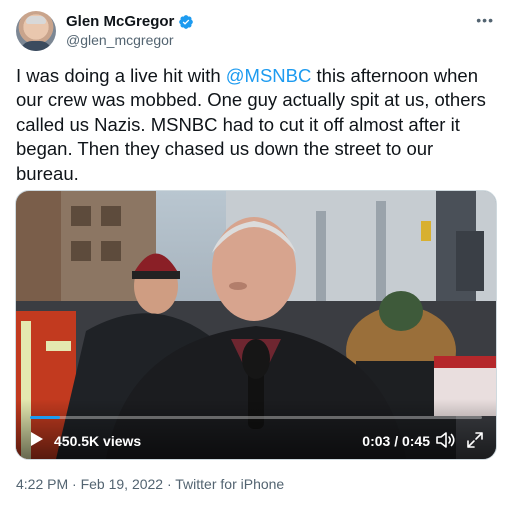  Describe the element at coordinates (37, 439) in the screenshot. I see `play-icon` at that location.